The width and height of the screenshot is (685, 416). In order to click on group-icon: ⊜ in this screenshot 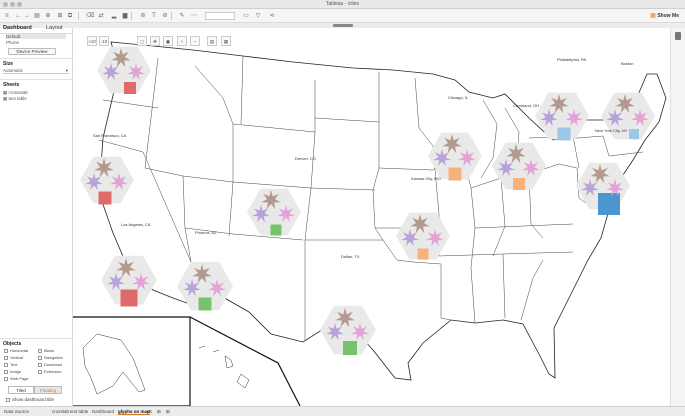, I will do `click(143, 16)`.